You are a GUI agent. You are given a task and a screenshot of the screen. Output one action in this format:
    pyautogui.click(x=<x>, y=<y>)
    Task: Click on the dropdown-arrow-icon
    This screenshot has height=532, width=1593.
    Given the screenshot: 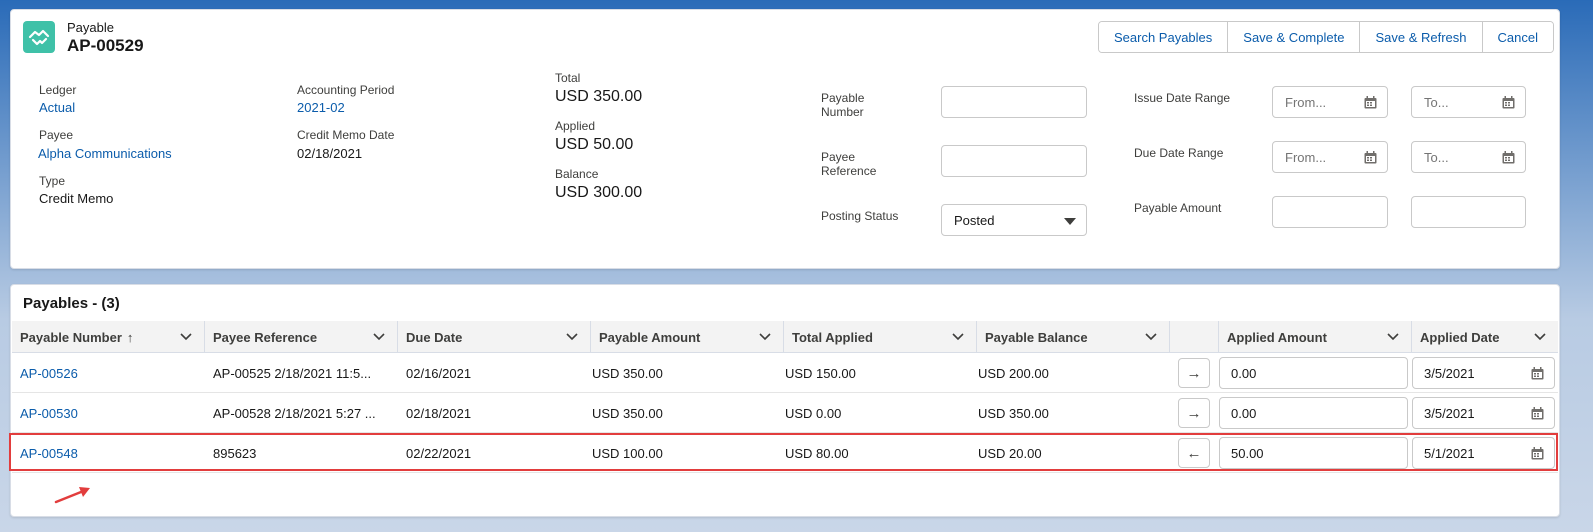 What is the action you would take?
    pyautogui.click(x=1070, y=221)
    